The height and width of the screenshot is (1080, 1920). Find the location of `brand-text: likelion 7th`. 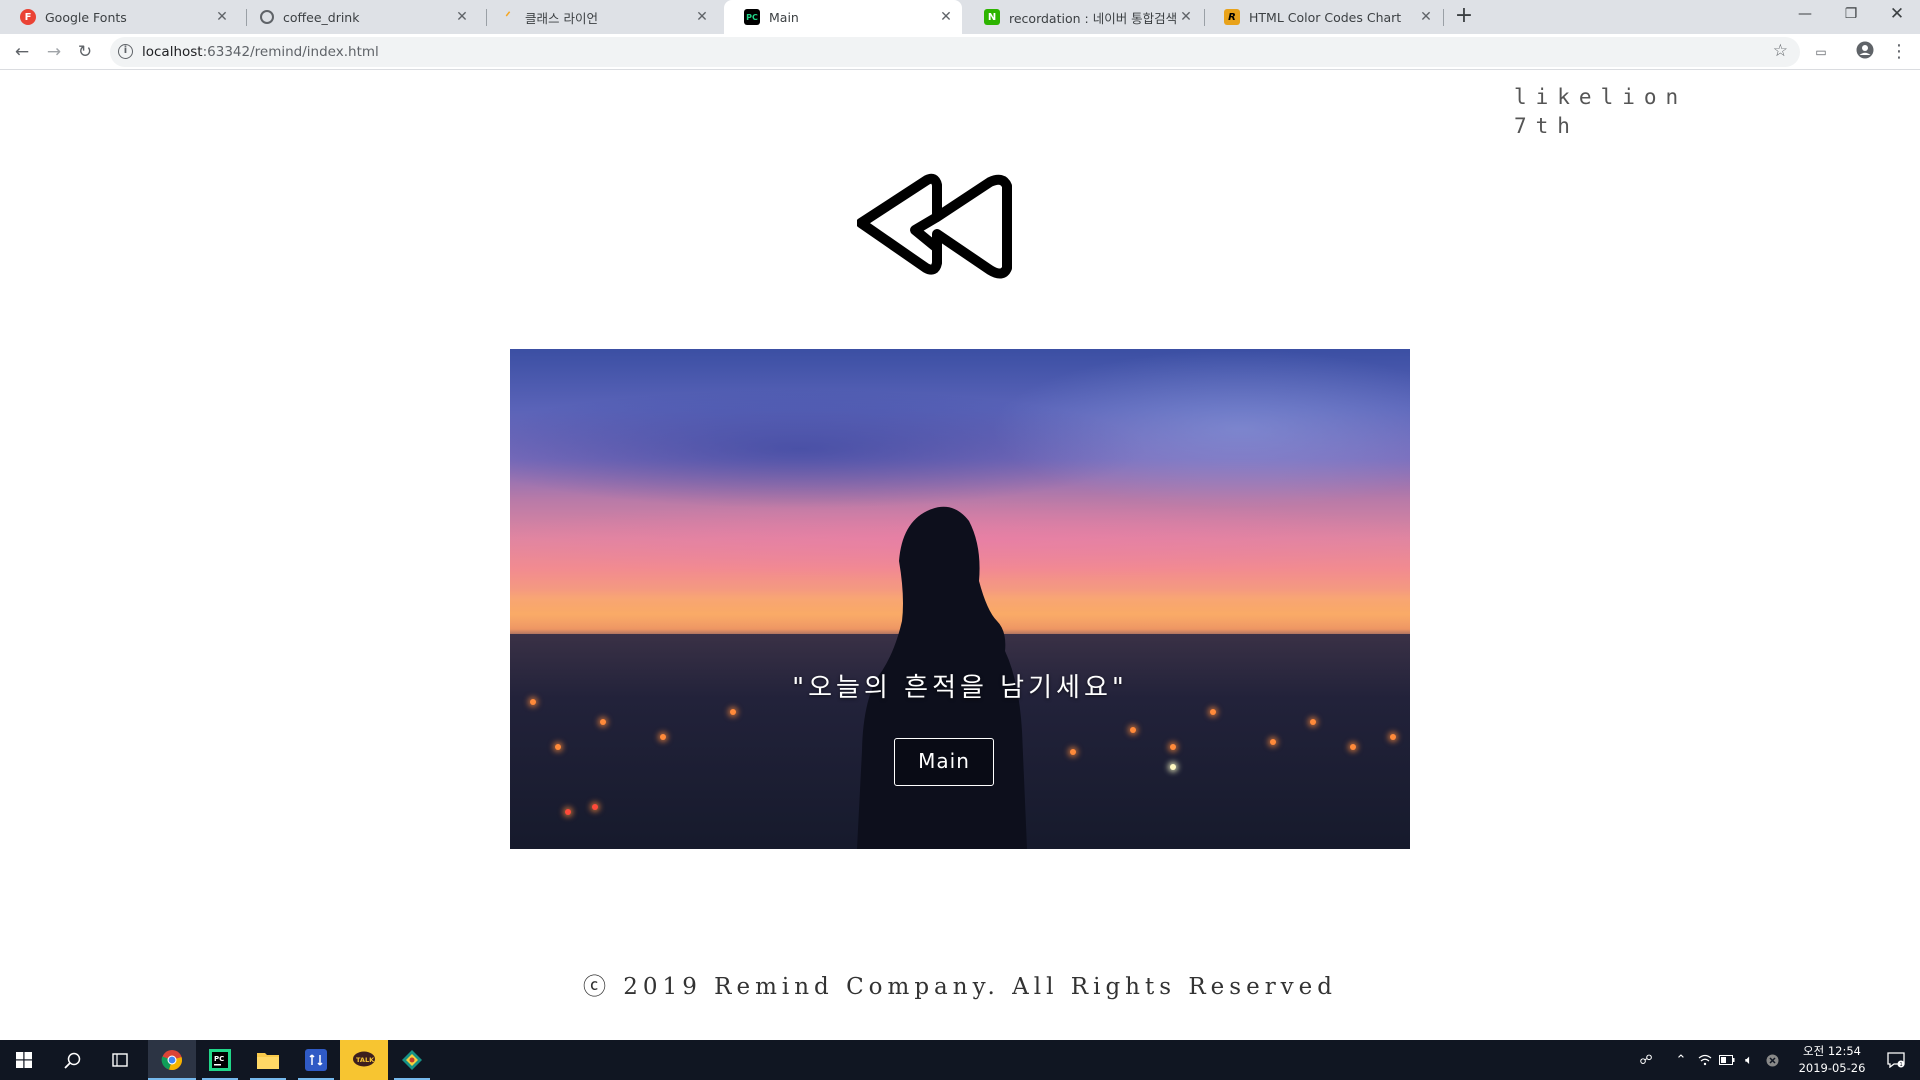

brand-text: likelion 7th is located at coordinates (1600, 112).